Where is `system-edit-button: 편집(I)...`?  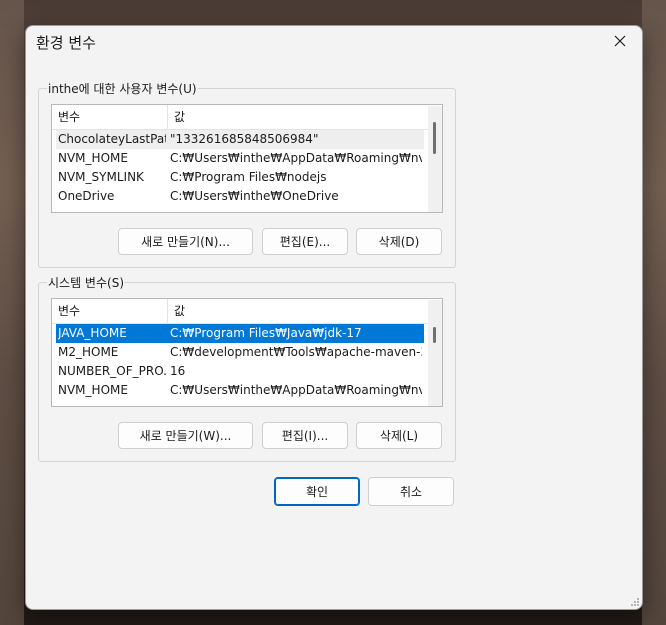 system-edit-button: 편집(I)... is located at coordinates (305, 435).